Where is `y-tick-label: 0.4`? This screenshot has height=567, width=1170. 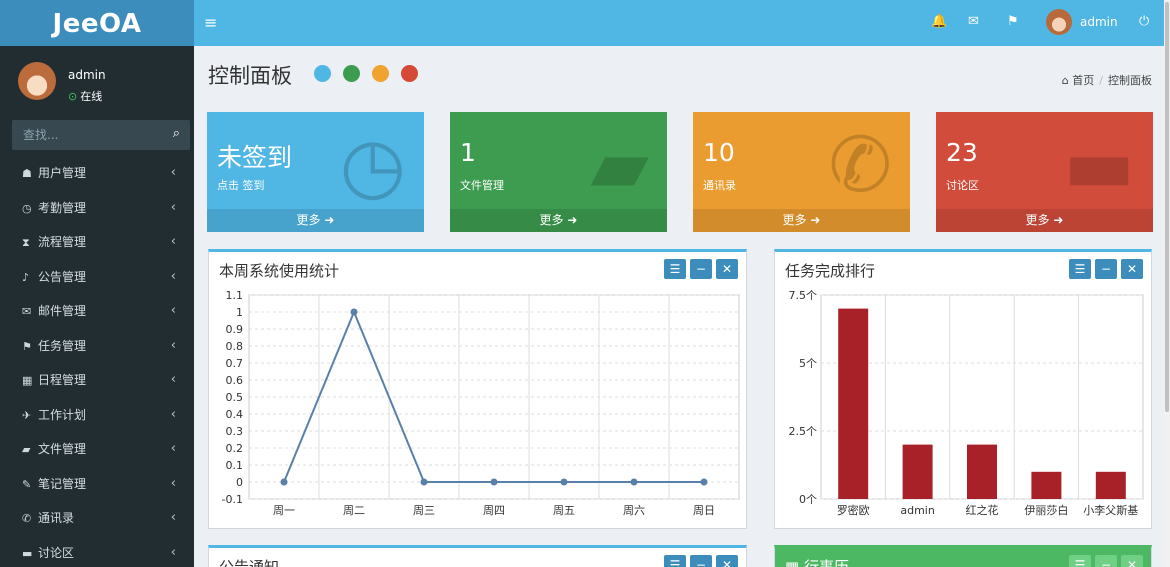 y-tick-label: 0.4 is located at coordinates (235, 414).